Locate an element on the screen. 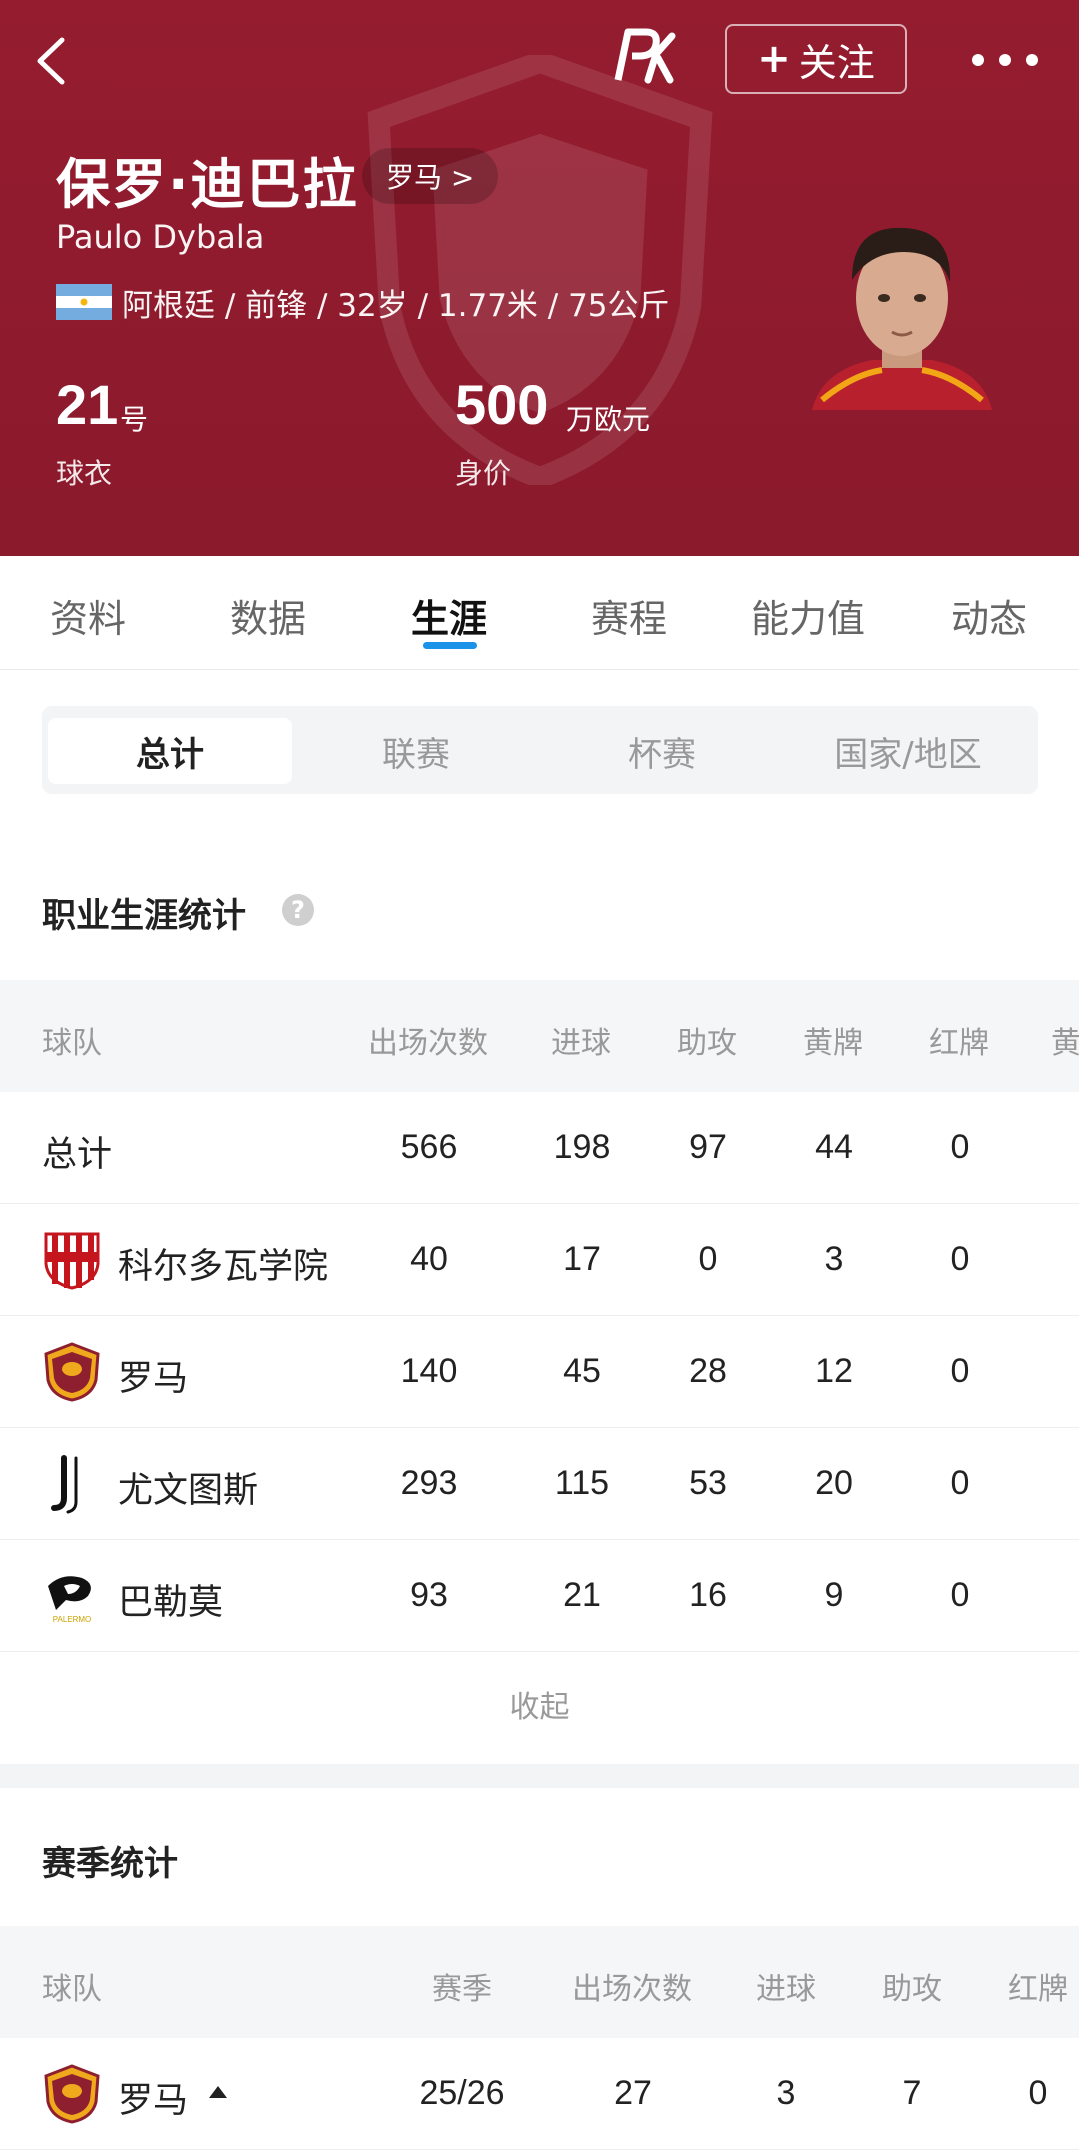 This screenshot has height=2150, width=1079. player-name-cn: 保罗·迪巴拉 is located at coordinates (207, 184).